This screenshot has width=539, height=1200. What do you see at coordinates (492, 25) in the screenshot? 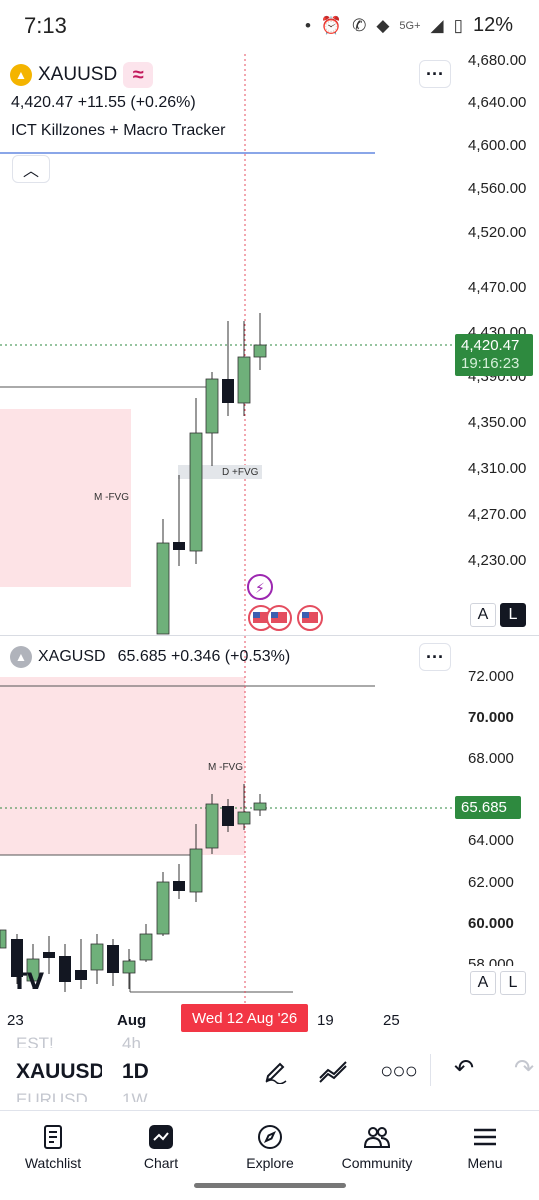
I see `battery-percent: 12%` at bounding box center [492, 25].